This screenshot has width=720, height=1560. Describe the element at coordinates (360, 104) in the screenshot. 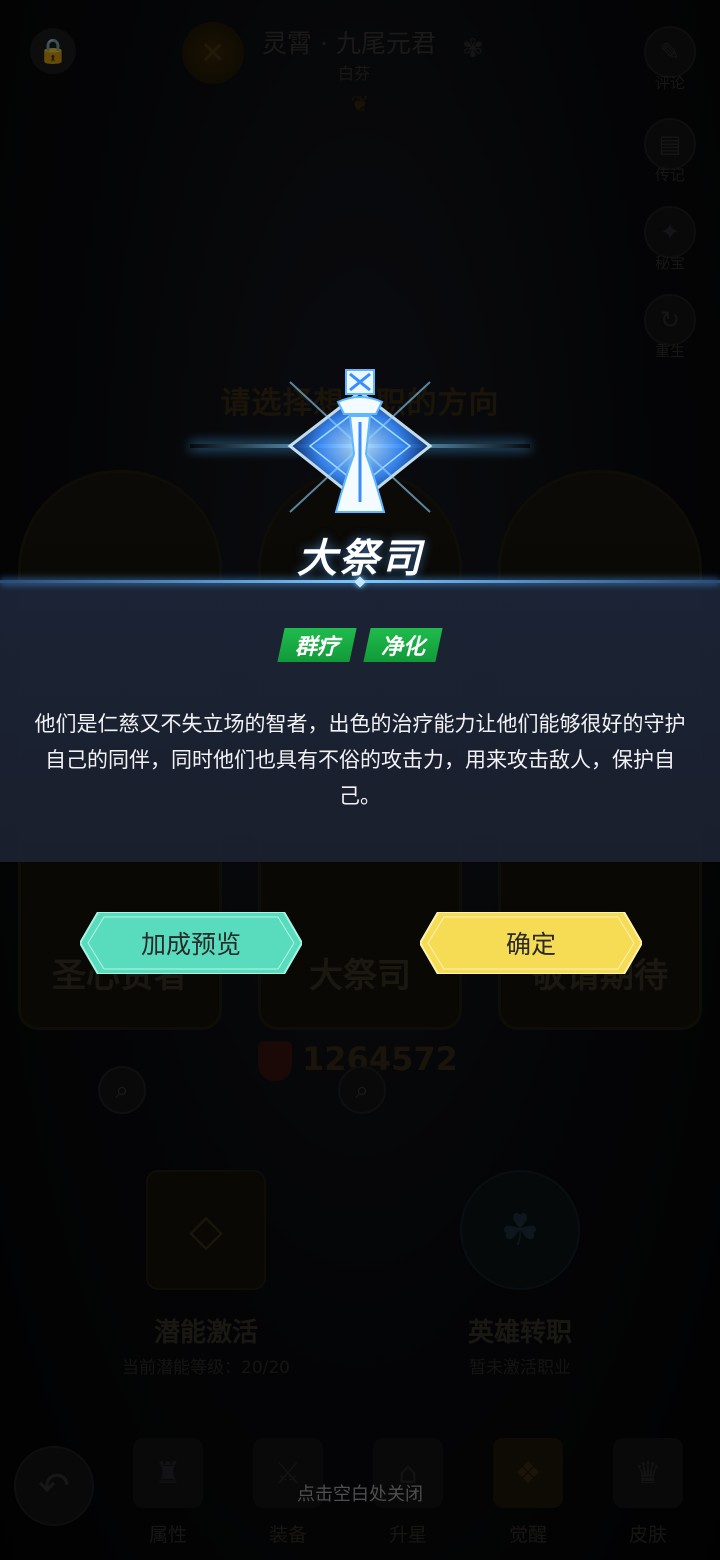

I see `rank-wings-icon: ❦` at that location.